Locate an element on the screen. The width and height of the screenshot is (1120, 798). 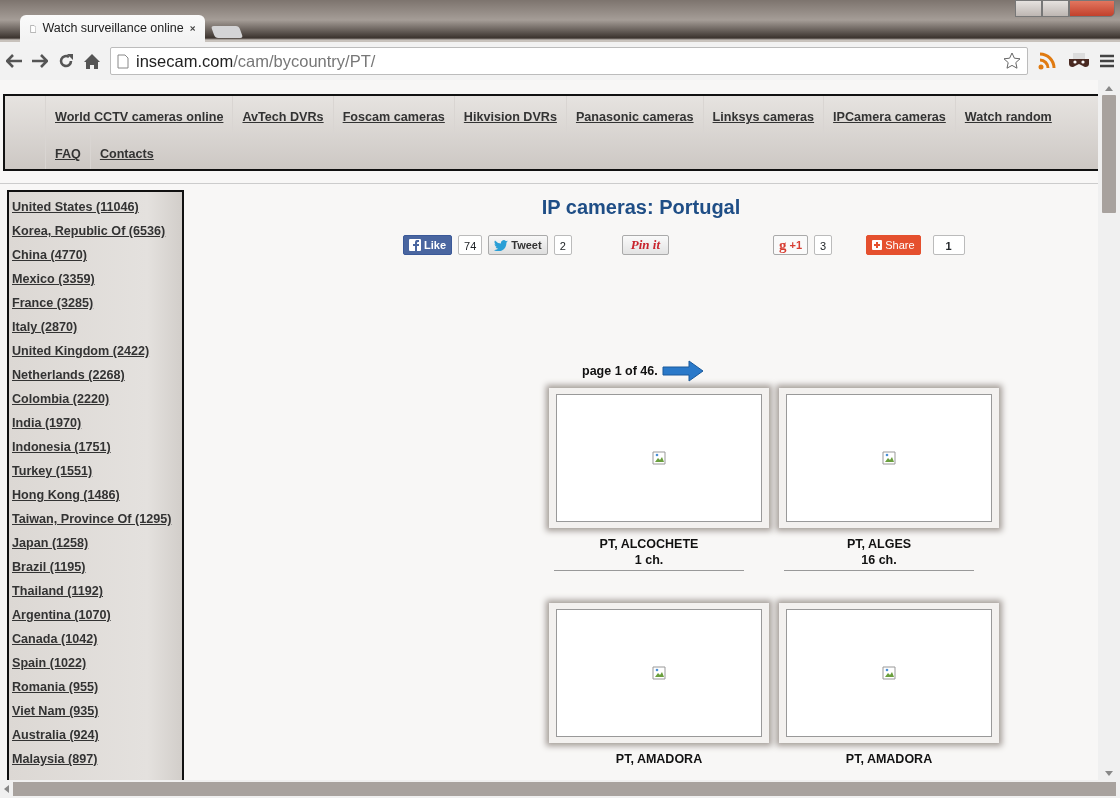
country-link: Canada (1042) is located at coordinates (95, 642).